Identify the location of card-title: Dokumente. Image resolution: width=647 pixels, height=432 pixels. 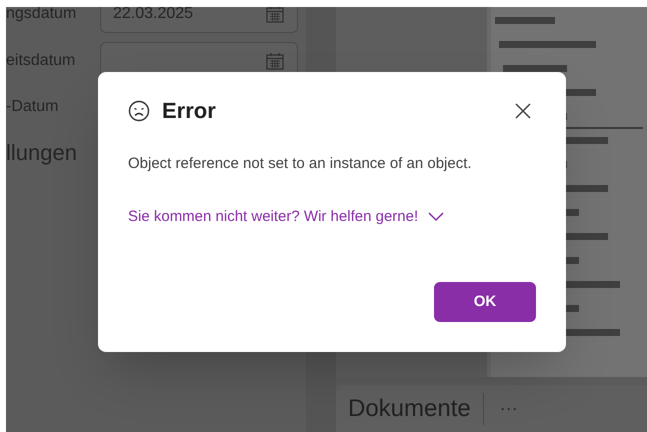
(409, 409).